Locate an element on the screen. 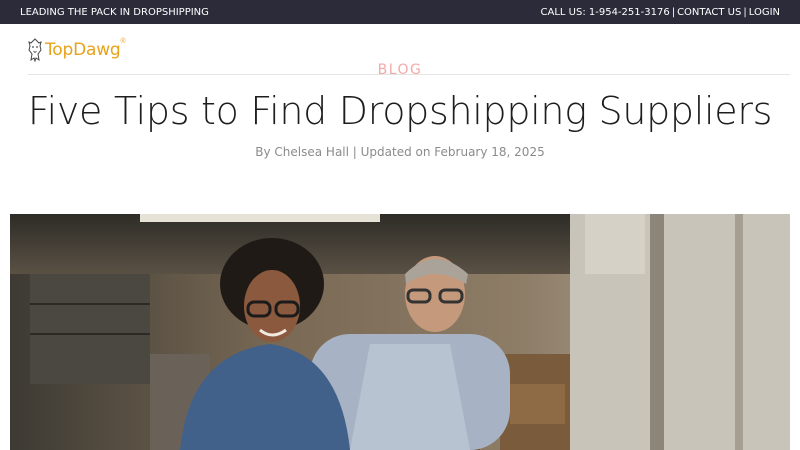 The width and height of the screenshot is (800, 450). page-title: Five Tips to Find Dropshipping Suppliers is located at coordinates (400, 111).